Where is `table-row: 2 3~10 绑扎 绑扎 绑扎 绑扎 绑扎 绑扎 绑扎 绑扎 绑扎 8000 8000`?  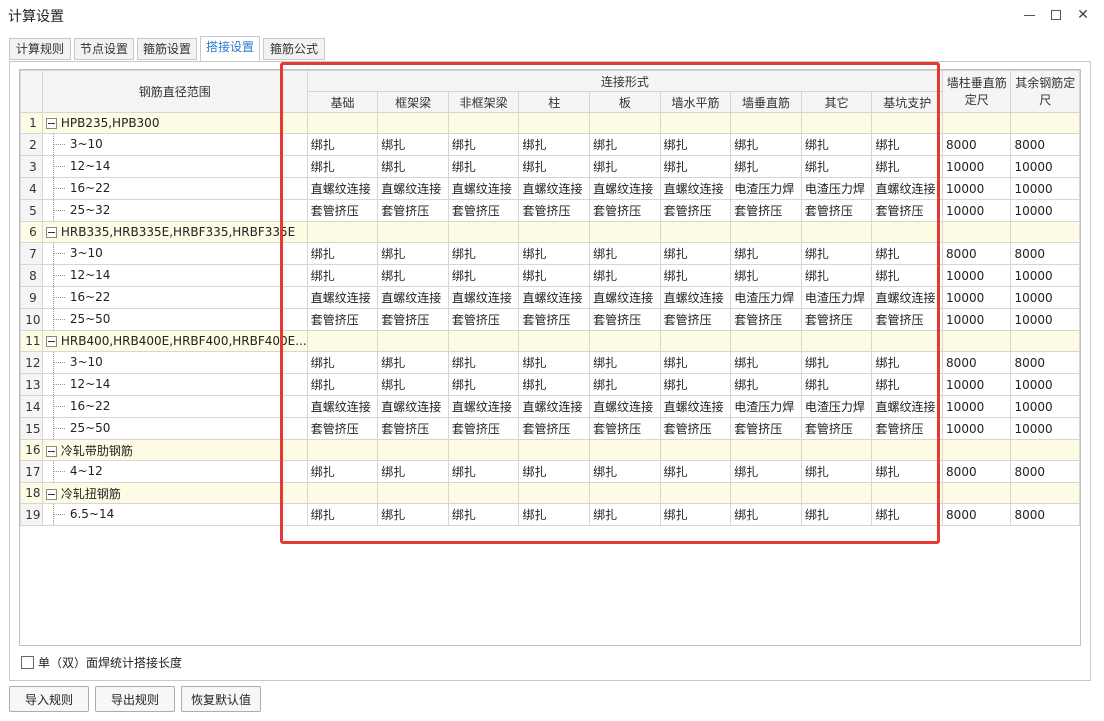 table-row: 2 3~10 绑扎 绑扎 绑扎 绑扎 绑扎 绑扎 绑扎 绑扎 绑扎 8000 8000 is located at coordinates (550, 144).